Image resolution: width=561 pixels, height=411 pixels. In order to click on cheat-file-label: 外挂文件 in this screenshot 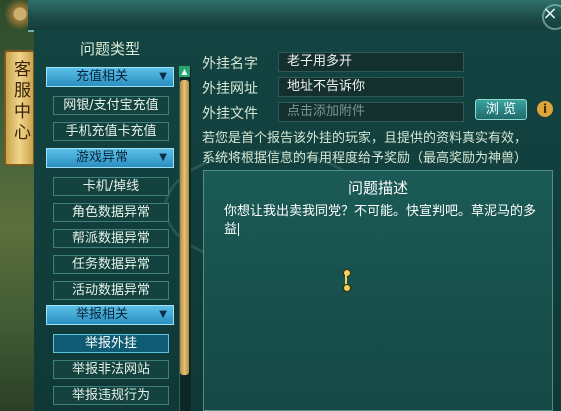, I will do `click(230, 114)`.